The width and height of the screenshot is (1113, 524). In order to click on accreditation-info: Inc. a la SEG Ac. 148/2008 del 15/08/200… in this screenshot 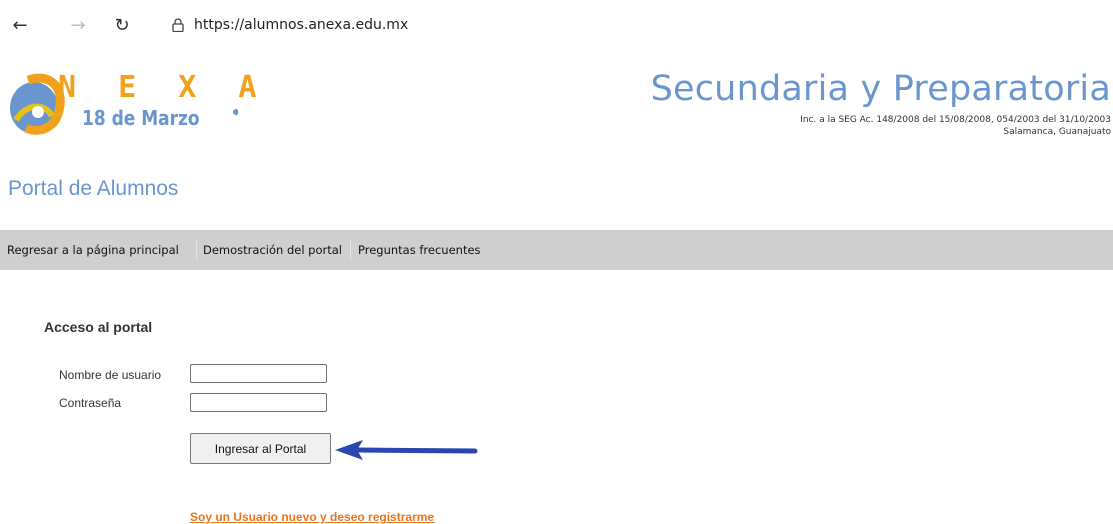, I will do `click(955, 126)`.